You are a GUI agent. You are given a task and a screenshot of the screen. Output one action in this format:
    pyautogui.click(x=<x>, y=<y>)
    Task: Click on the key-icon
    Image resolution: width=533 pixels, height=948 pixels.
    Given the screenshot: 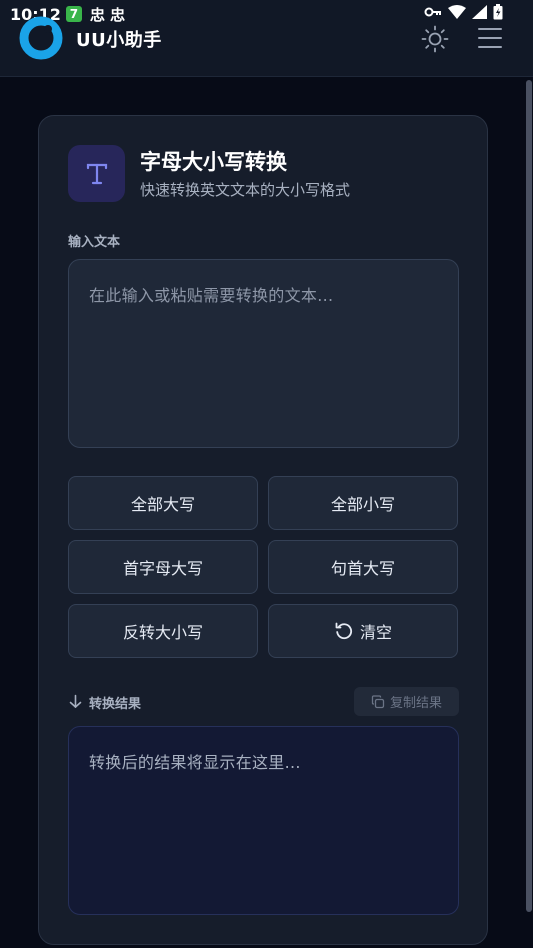 What is the action you would take?
    pyautogui.click(x=432, y=12)
    